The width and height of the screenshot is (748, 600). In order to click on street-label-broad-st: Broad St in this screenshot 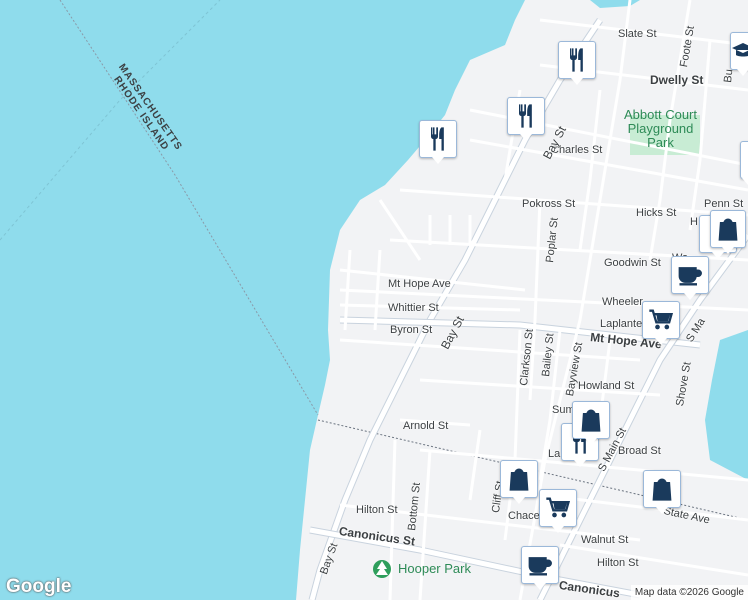, I will do `click(639, 451)`.